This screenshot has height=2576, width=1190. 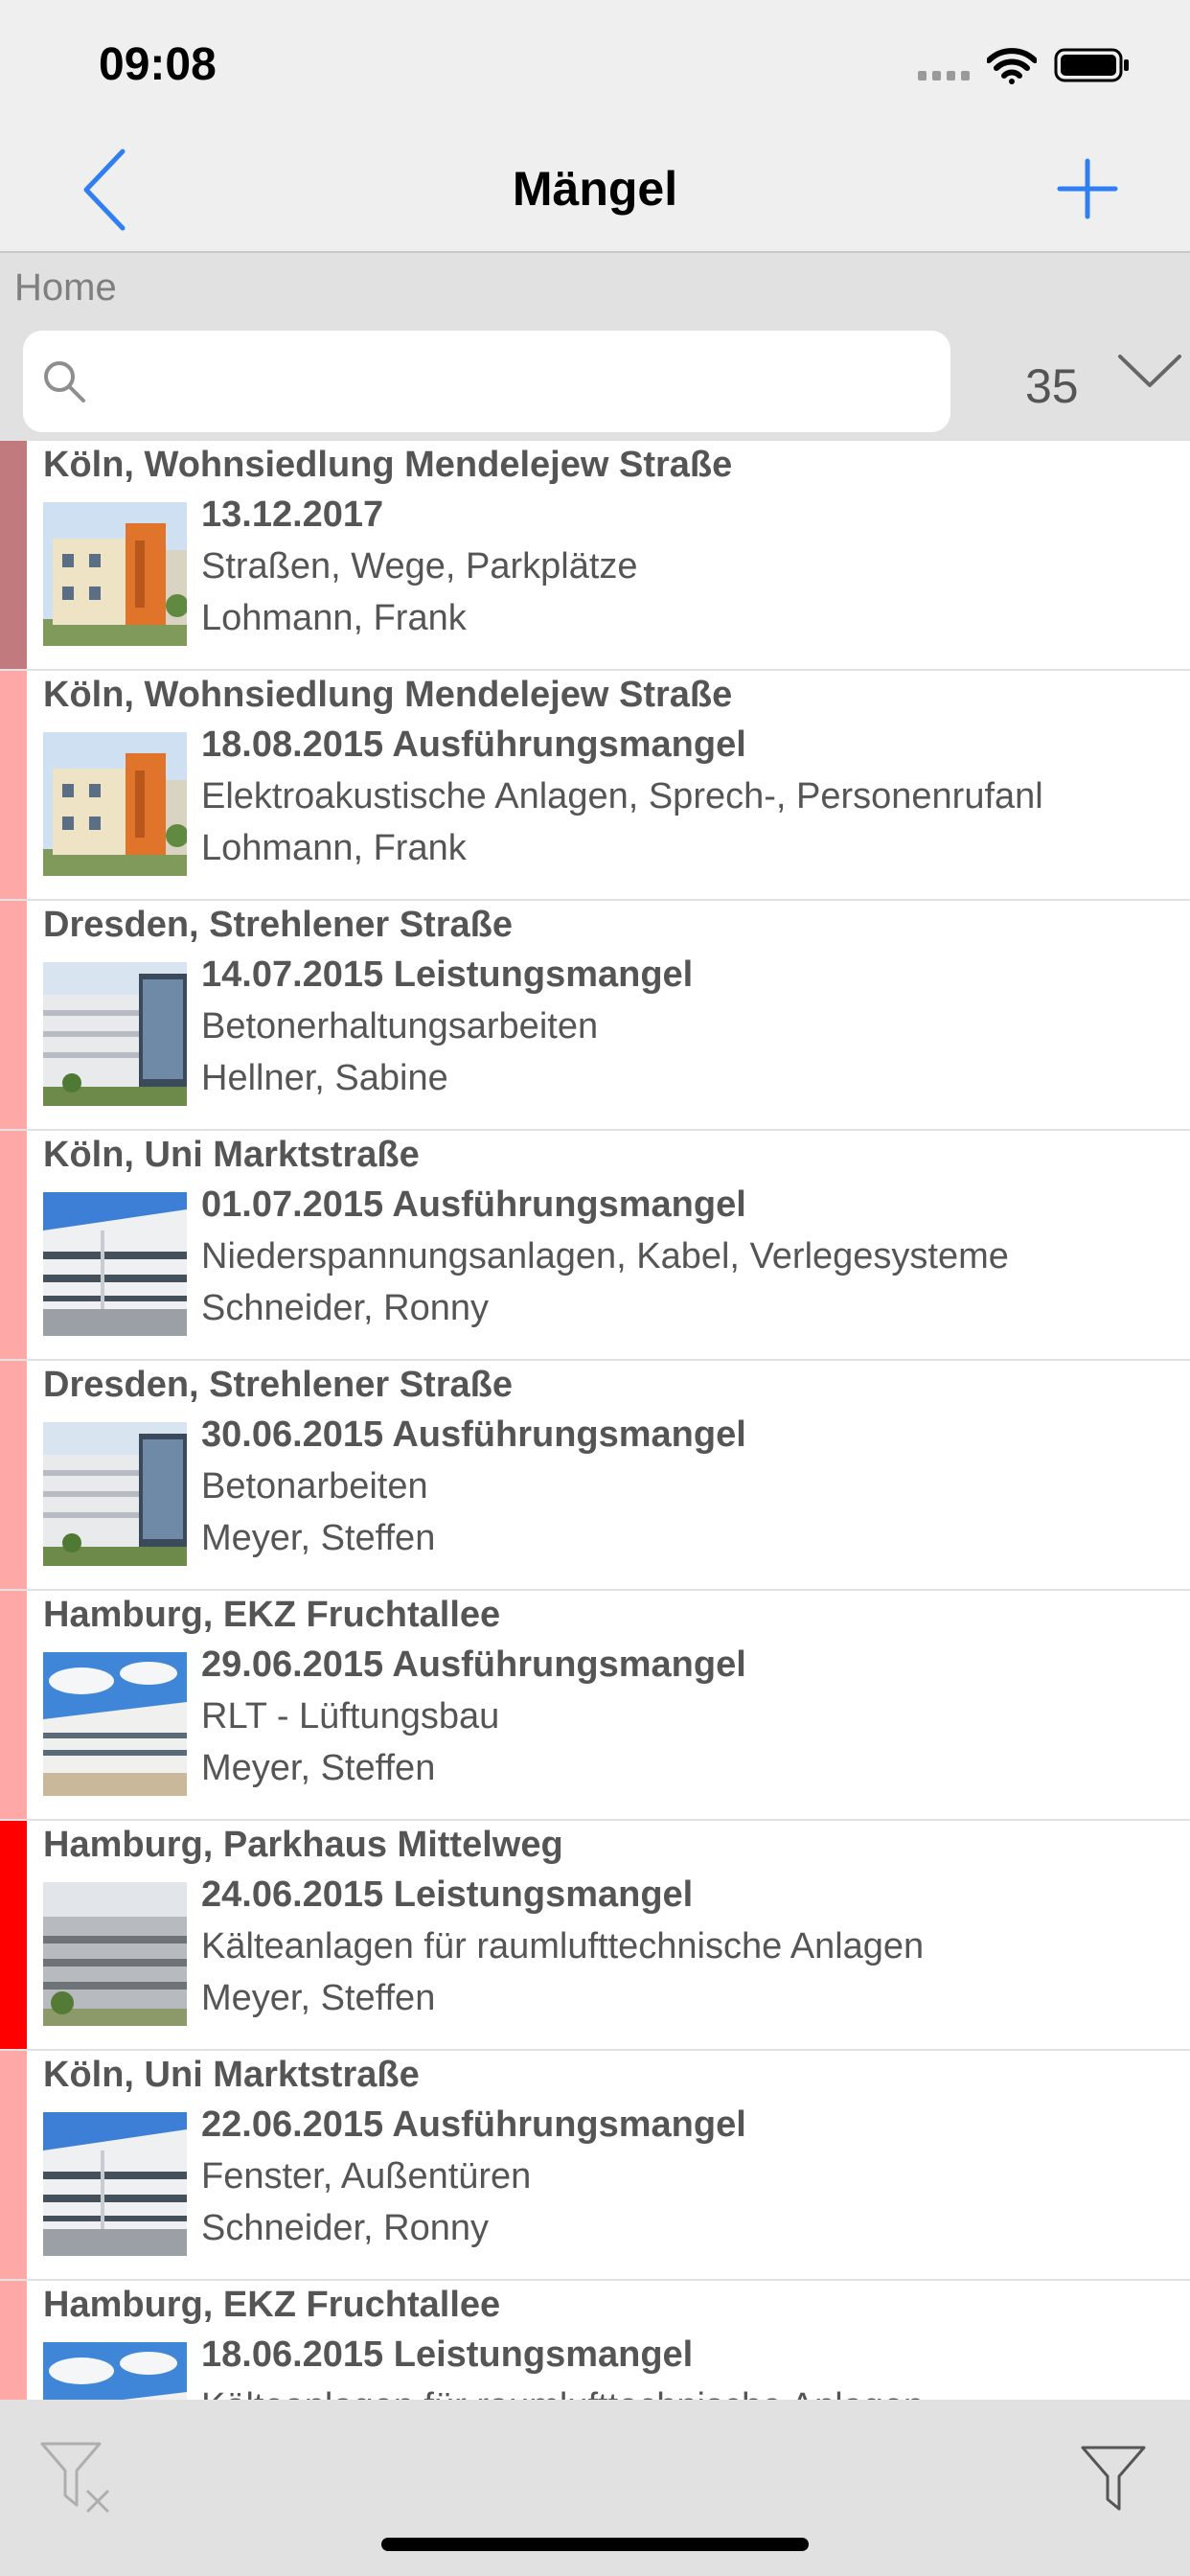 I want to click on item-trade: Betonarbeiten, so click(x=315, y=1486).